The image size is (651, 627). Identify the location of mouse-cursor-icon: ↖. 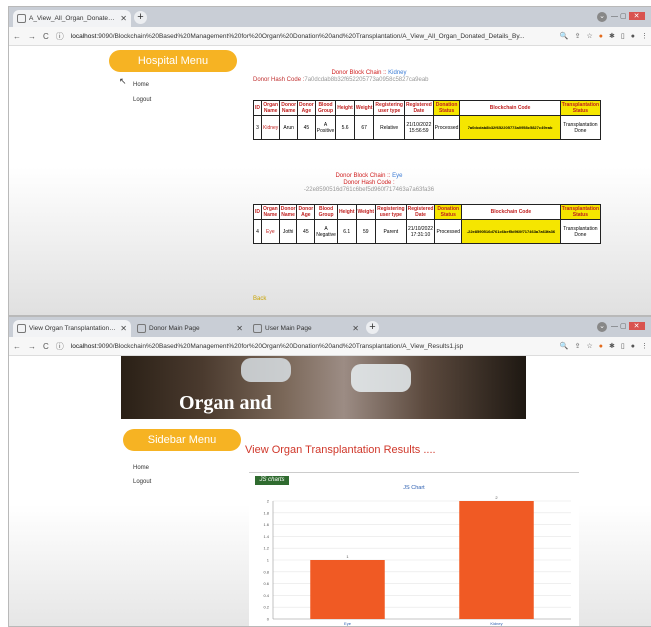
(123, 81).